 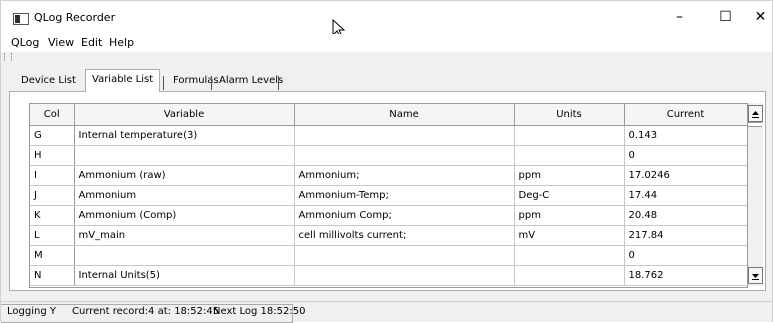 What do you see at coordinates (52, 135) in the screenshot?
I see `cell-col: G` at bounding box center [52, 135].